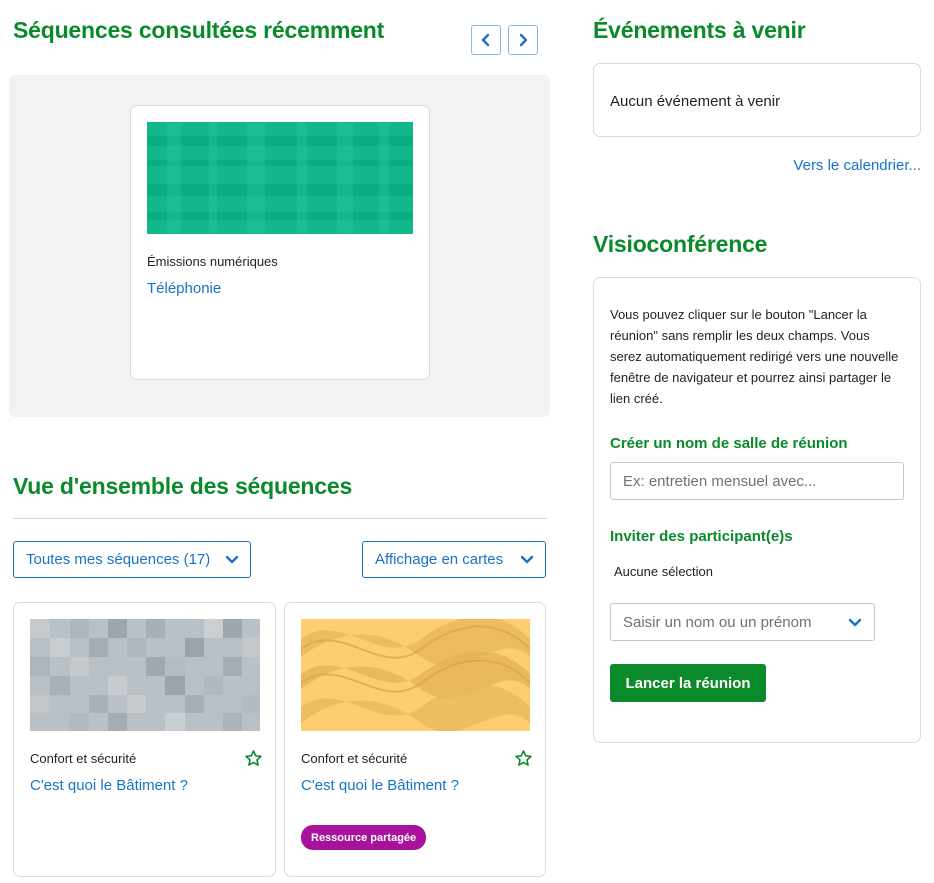 The height and width of the screenshot is (883, 934). I want to click on recent-course-card: Émissions numériques Téléphonie, so click(280, 242).